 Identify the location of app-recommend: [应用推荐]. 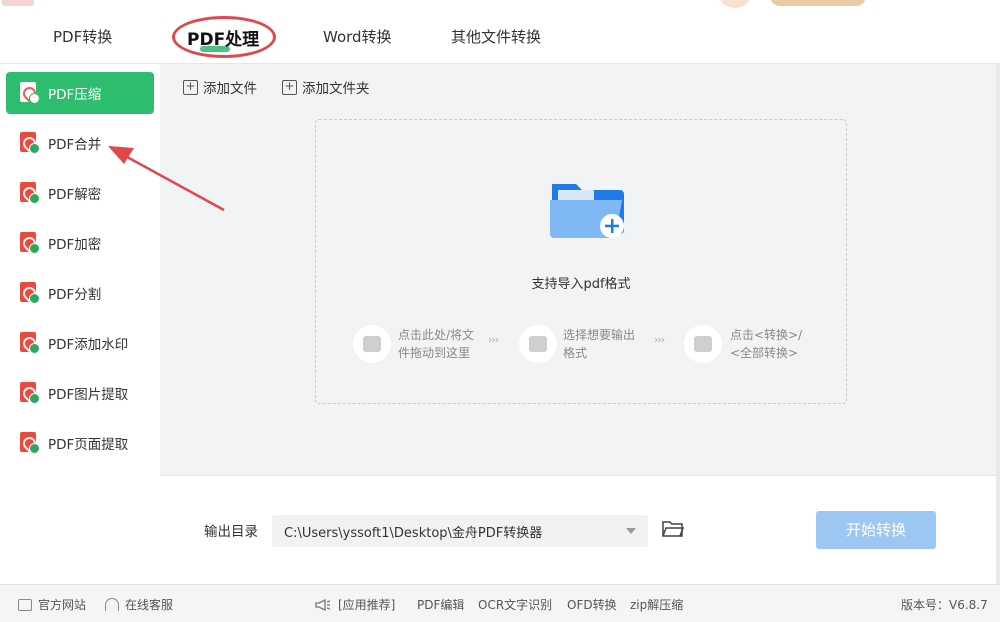
(354, 604).